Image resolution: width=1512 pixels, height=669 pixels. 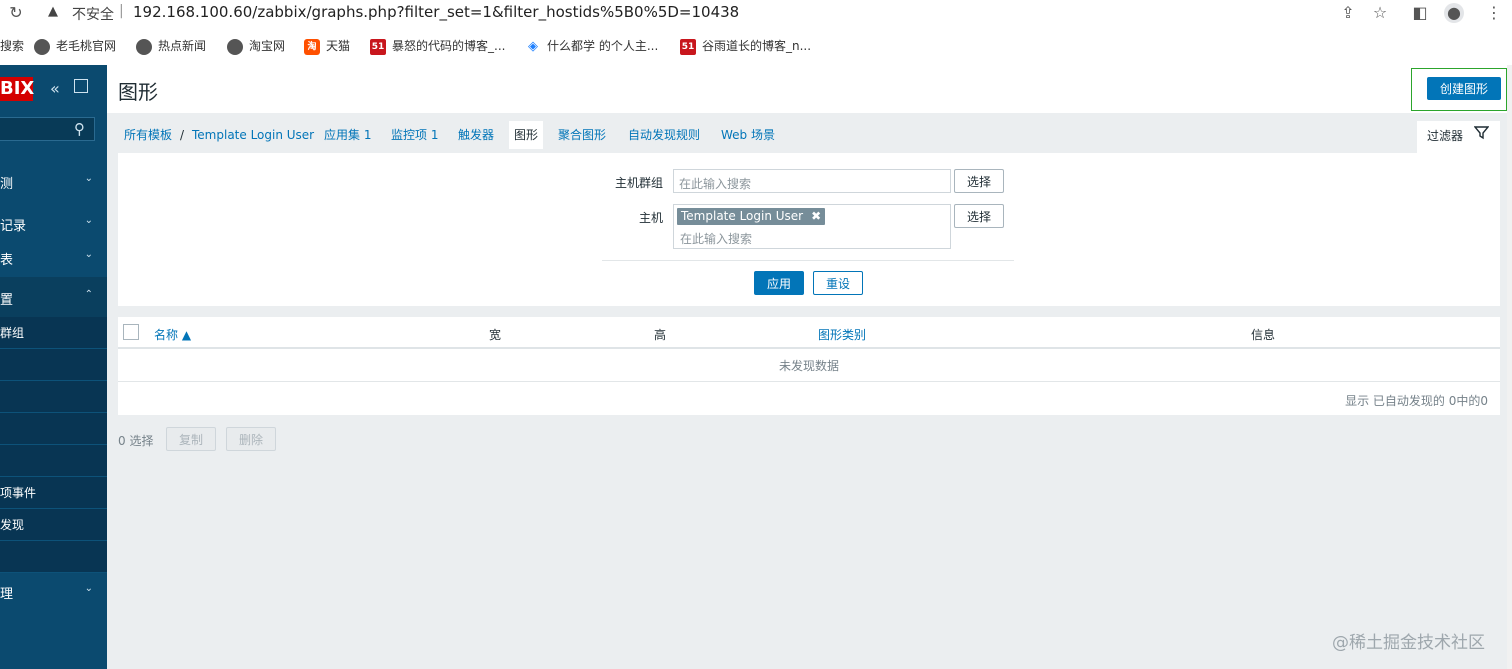 What do you see at coordinates (1494, 13) in the screenshot?
I see `menu-icon: ⋮` at bounding box center [1494, 13].